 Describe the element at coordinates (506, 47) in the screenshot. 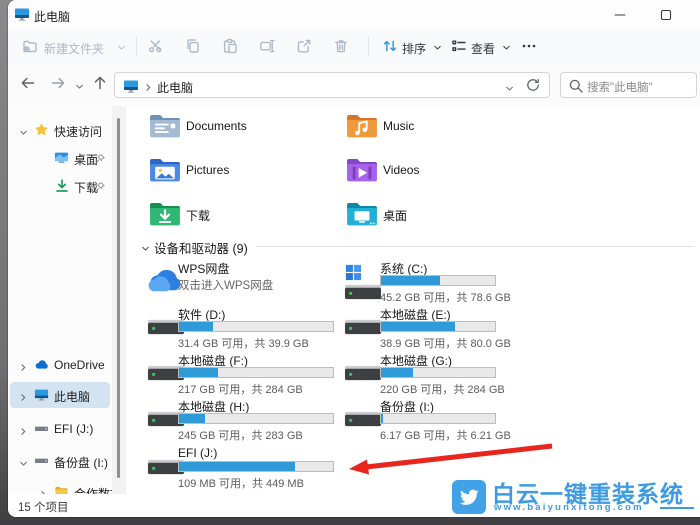

I see `view-chevron-icon` at that location.